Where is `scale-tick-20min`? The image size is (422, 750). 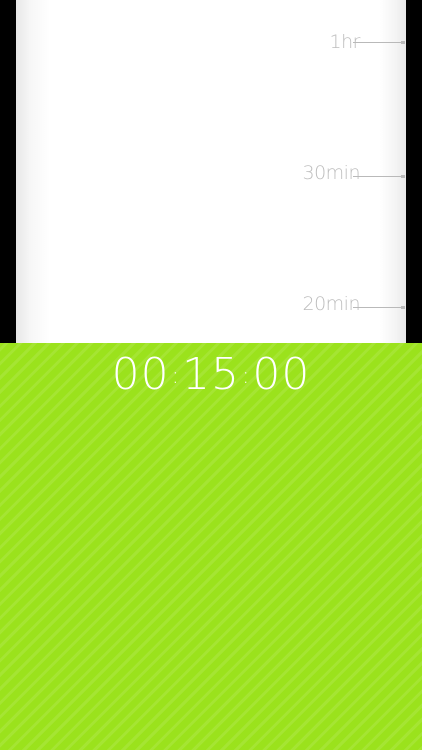
scale-tick-20min is located at coordinates (379, 307).